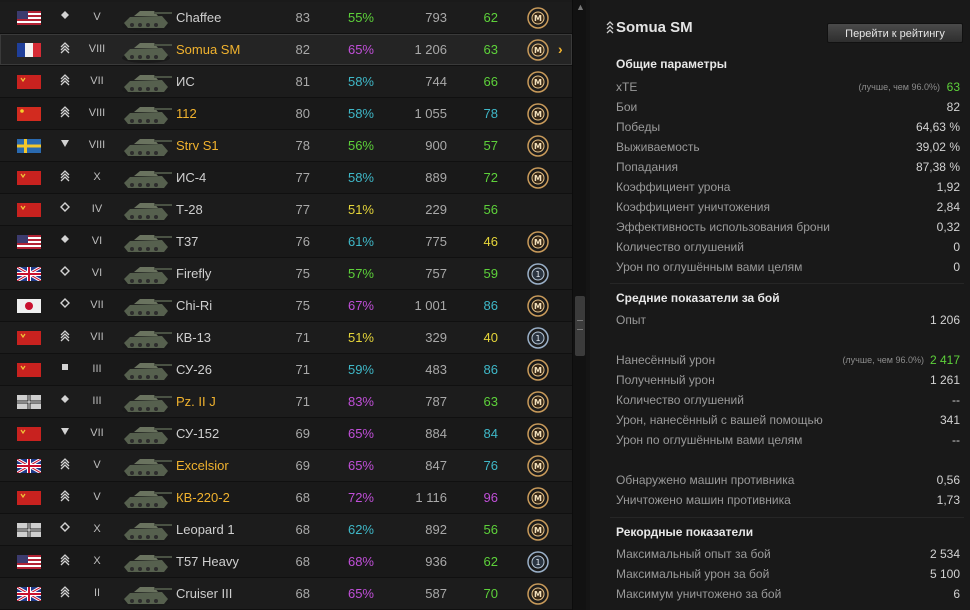 The width and height of the screenshot is (970, 610). What do you see at coordinates (490, 49) in the screenshot?
I see `vehicle-xte: 63` at bounding box center [490, 49].